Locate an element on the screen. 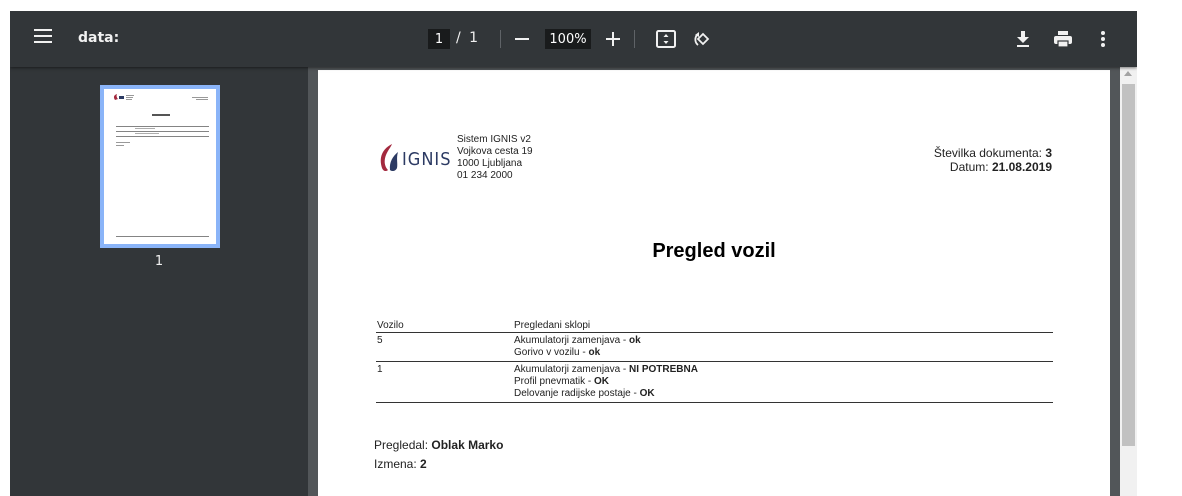  doc-number-value: 3 is located at coordinates (1048, 153).